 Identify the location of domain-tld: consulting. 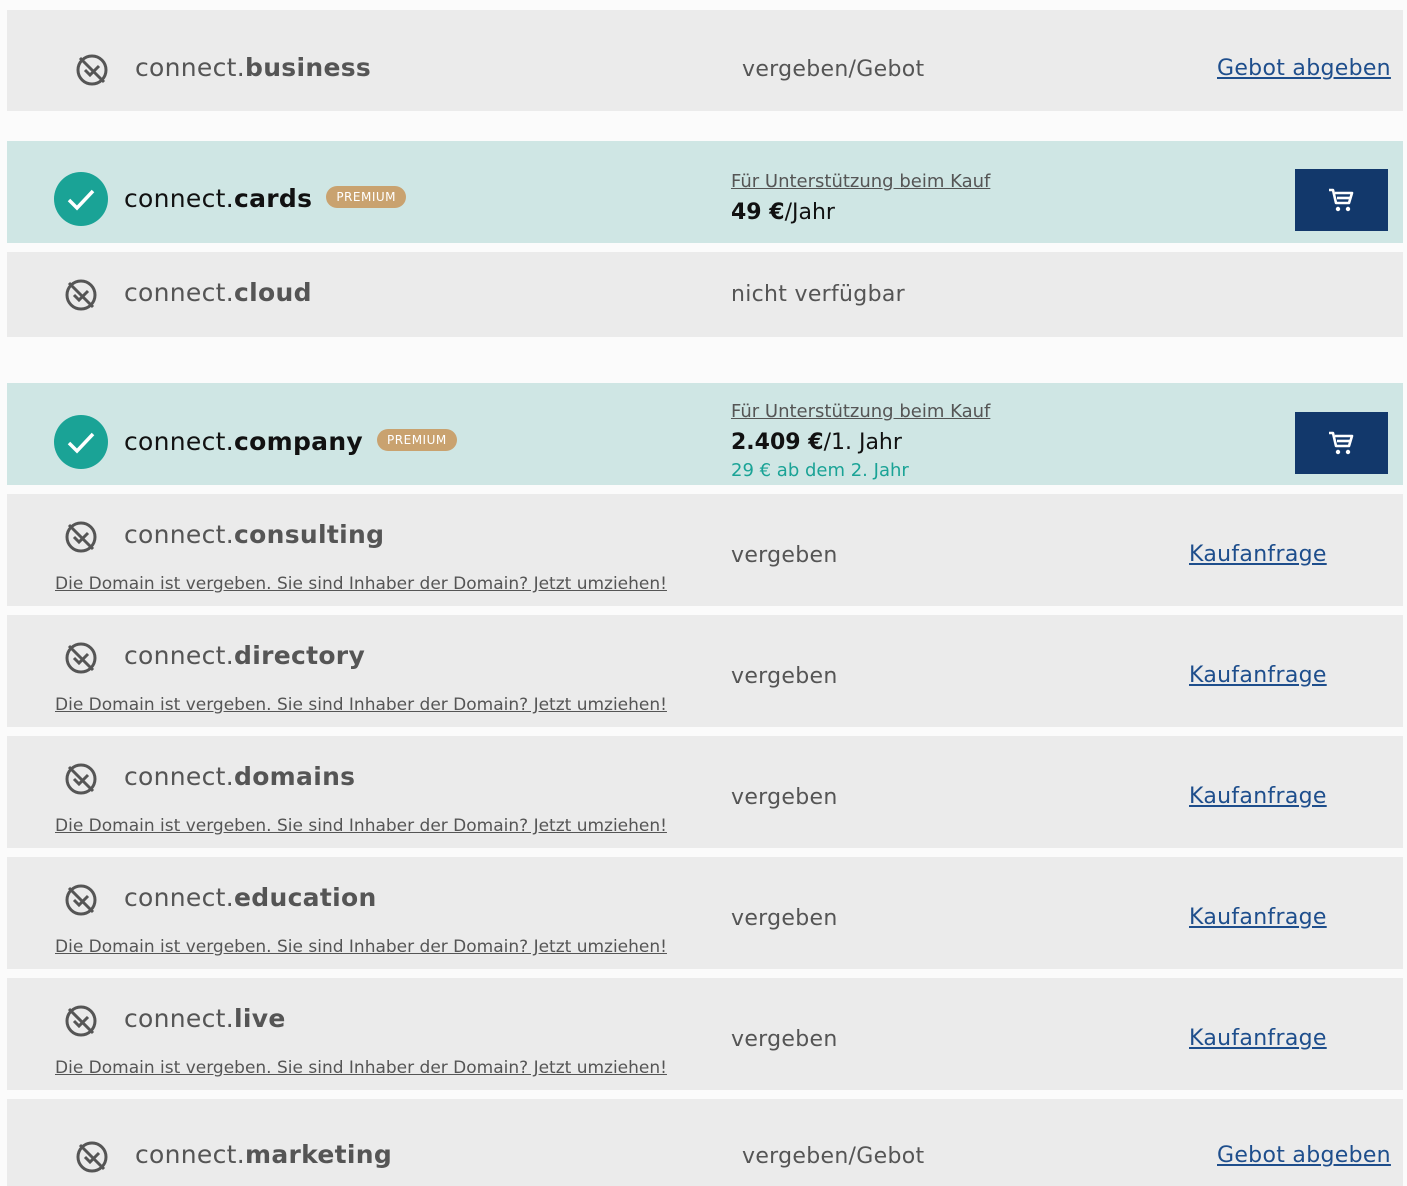
(309, 534).